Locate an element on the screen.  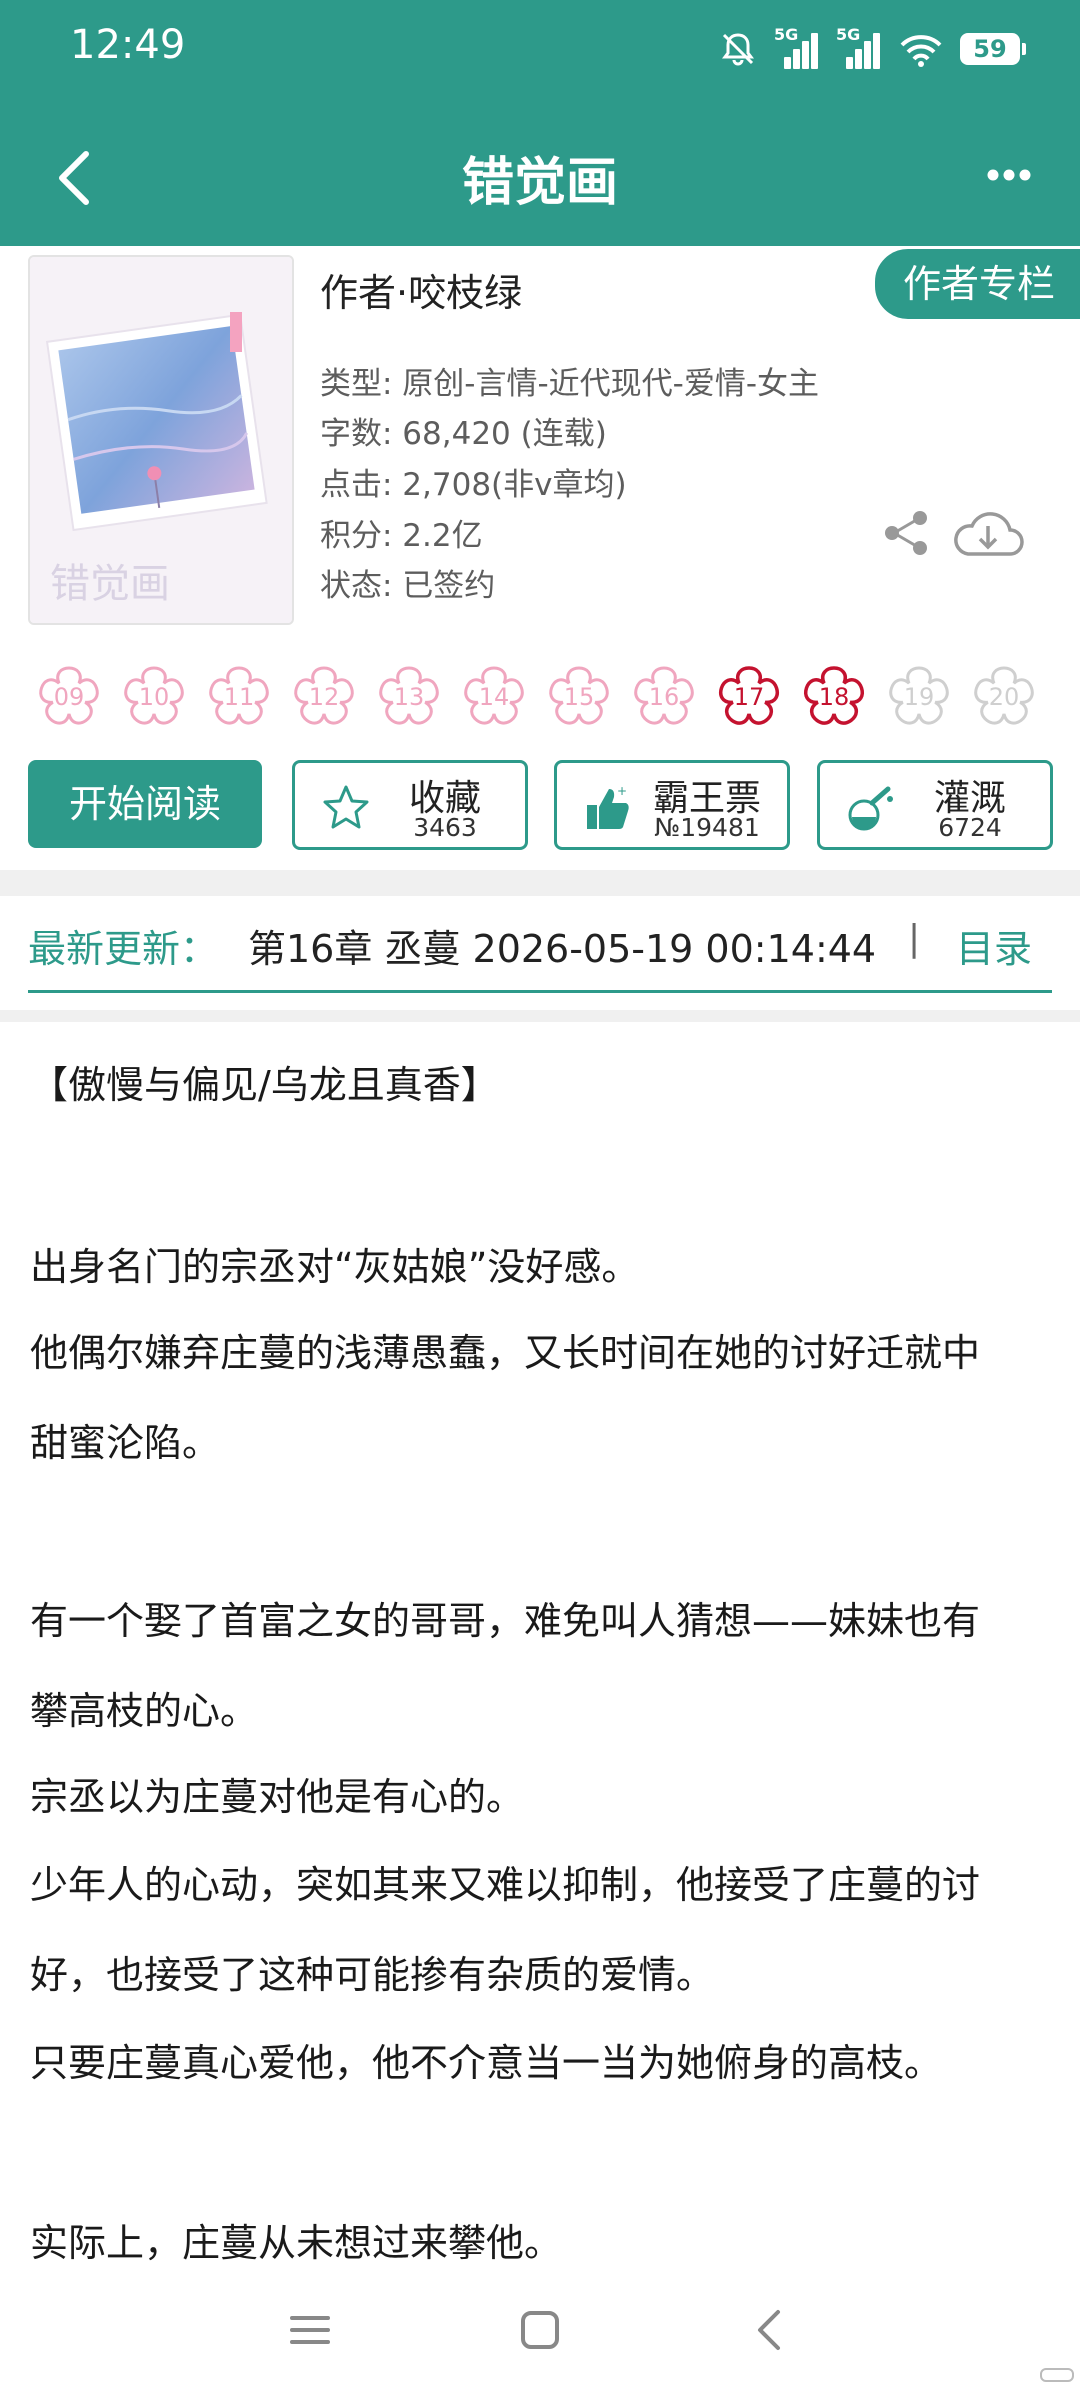
cover-art: 错觉画 is located at coordinates (161, 440).